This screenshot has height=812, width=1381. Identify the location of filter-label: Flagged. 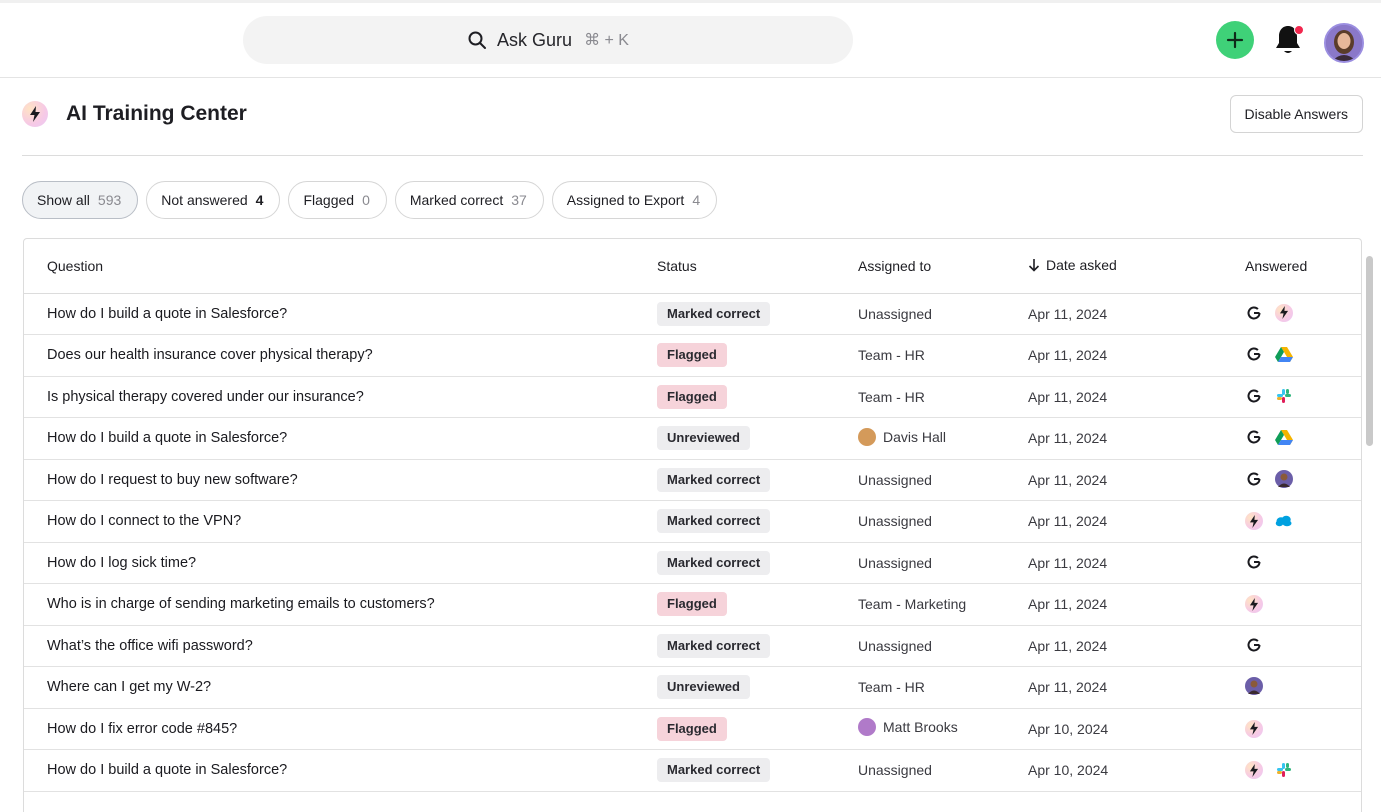
(329, 200).